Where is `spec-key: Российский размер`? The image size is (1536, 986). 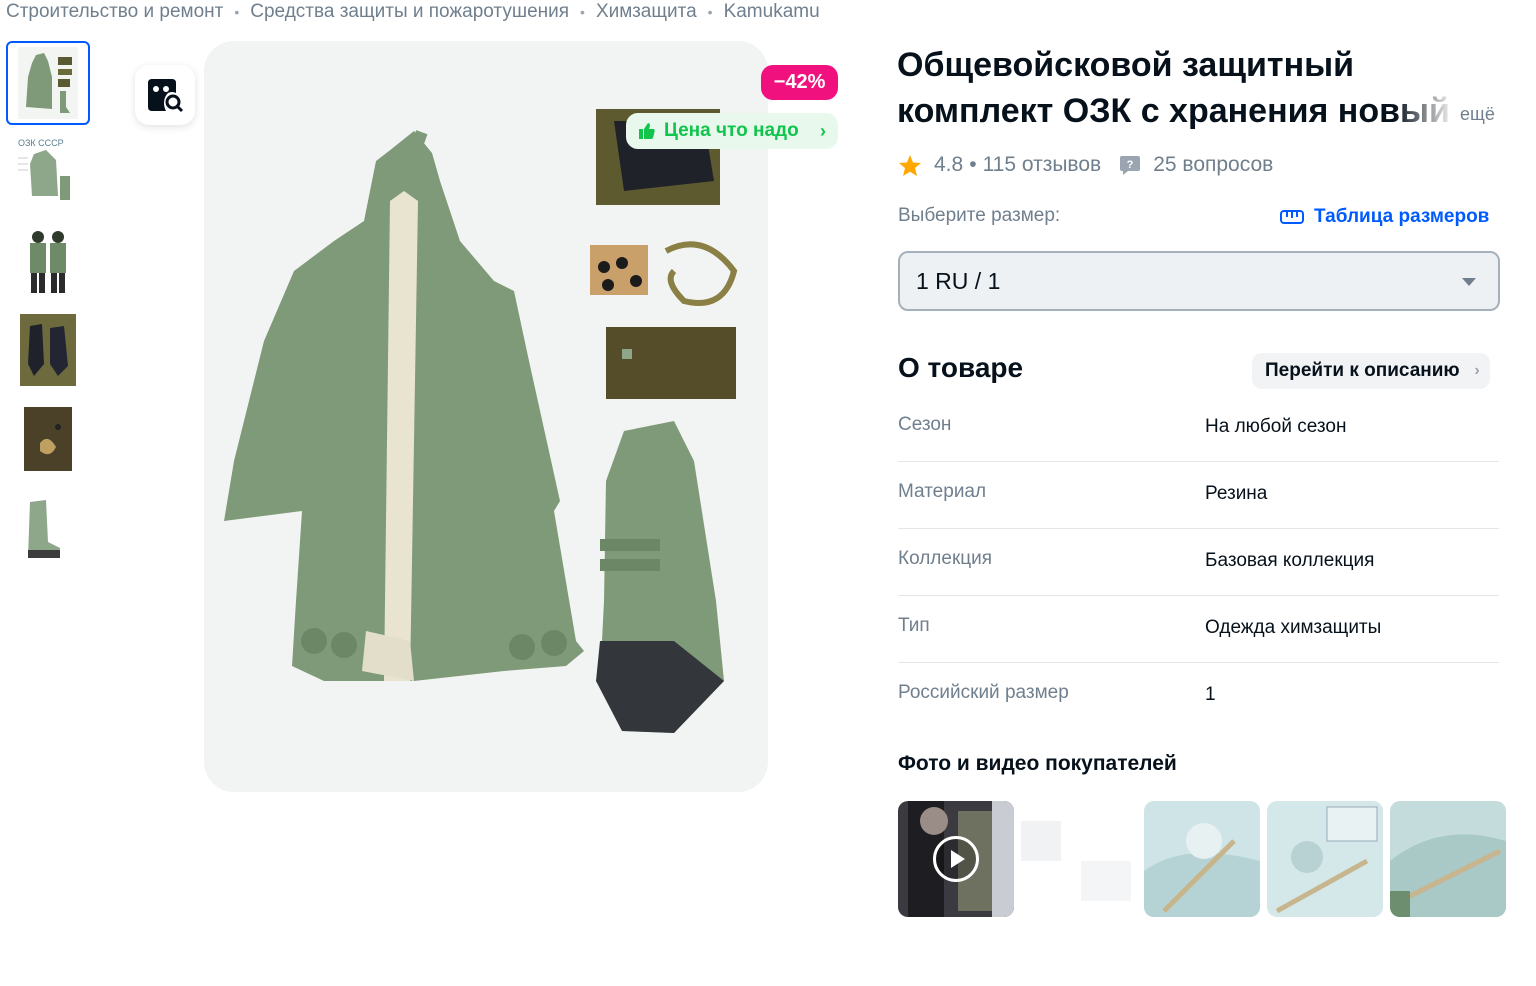 spec-key: Российский размер is located at coordinates (983, 692).